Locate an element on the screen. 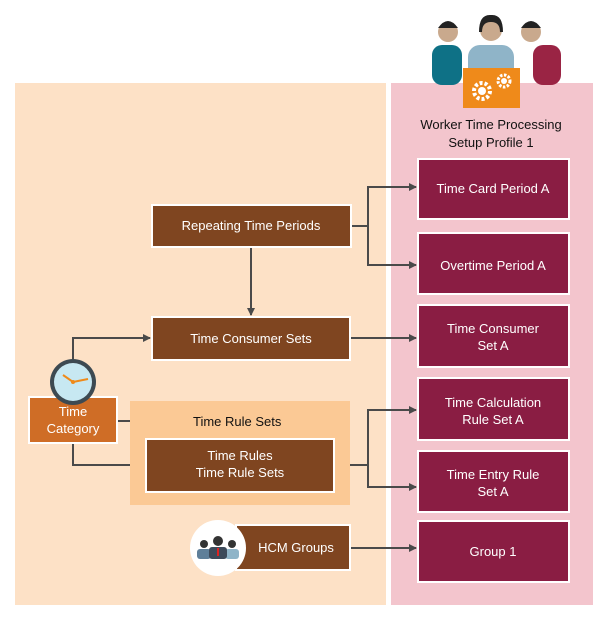 The height and width of the screenshot is (621, 608). svg-text: Overtime Period A is located at coordinates (493, 265).